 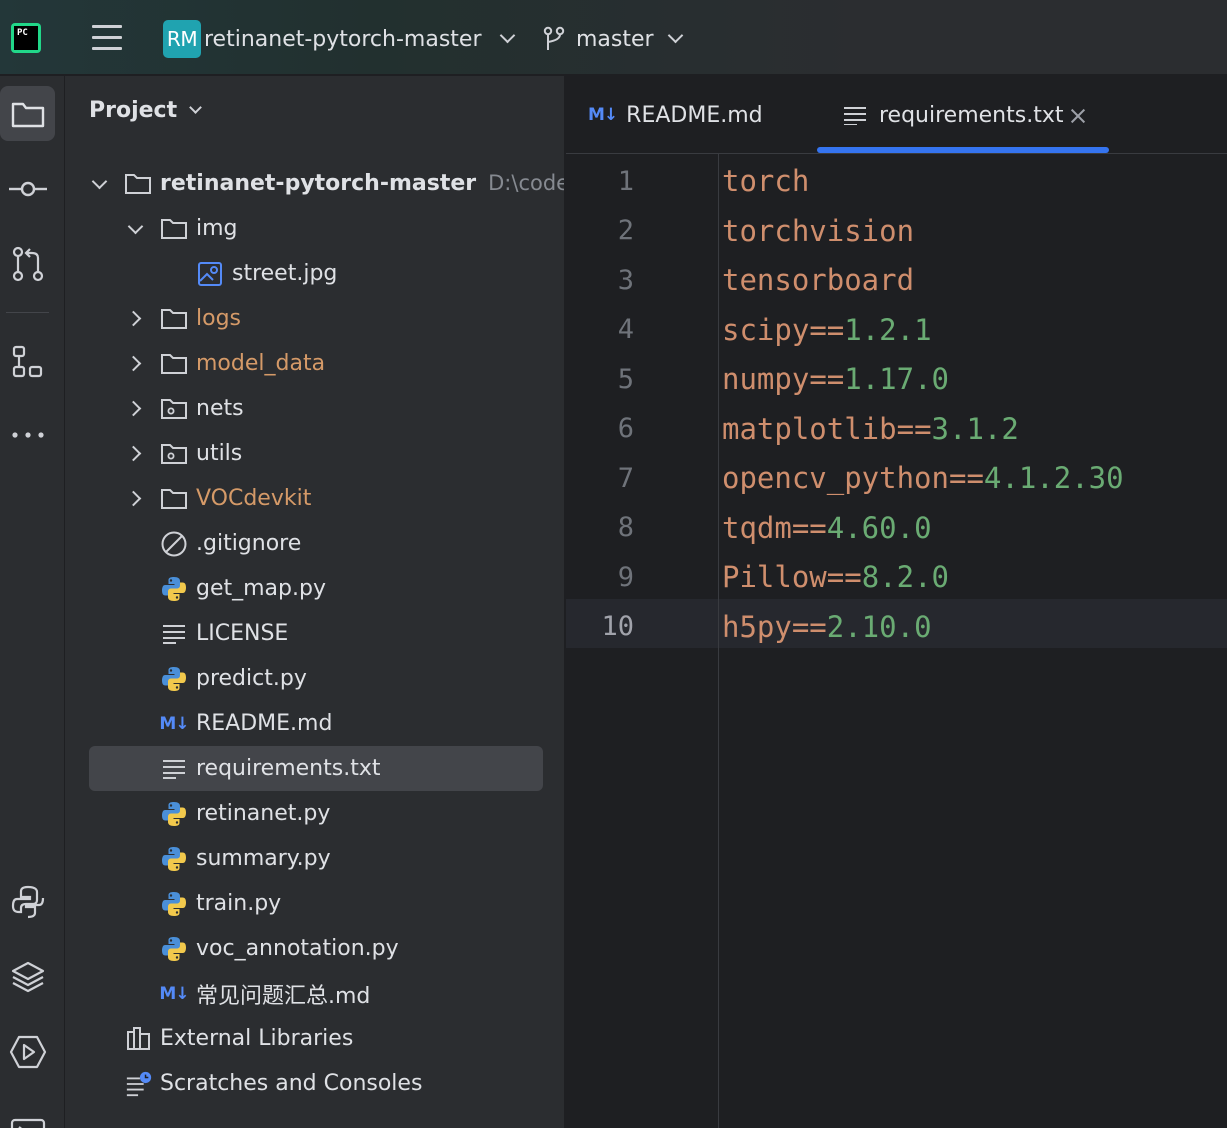 I want to click on tree-item: M↓ 常见问题汇总.md, so click(x=314, y=993).